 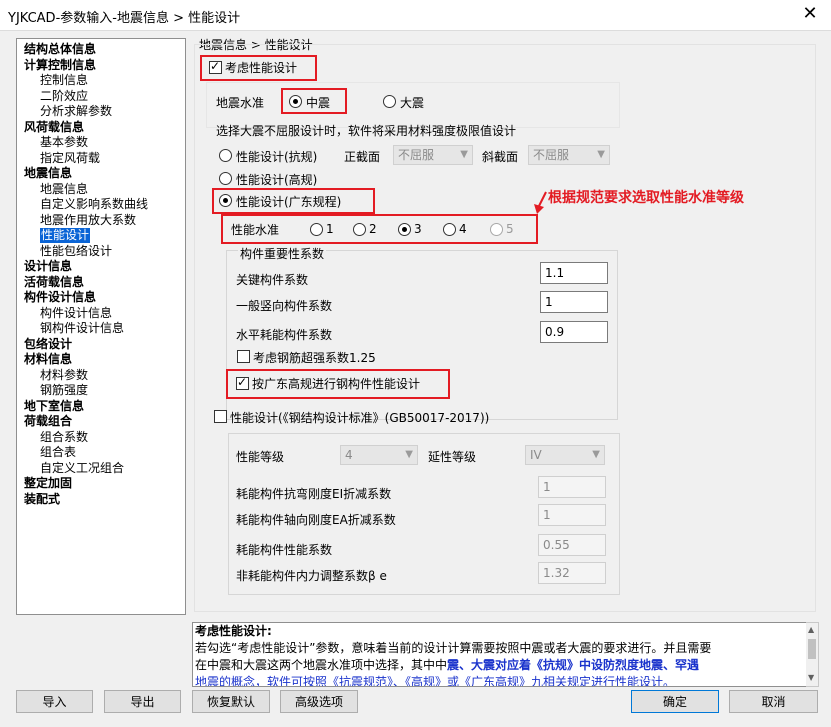 I want to click on horizontal-member-label: 水平耗能构件系数, so click(x=284, y=335).